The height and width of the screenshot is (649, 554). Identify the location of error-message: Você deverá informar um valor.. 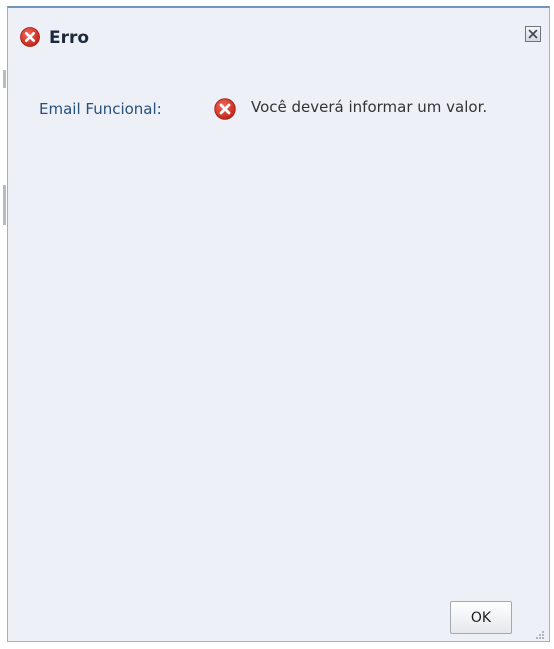
(369, 107).